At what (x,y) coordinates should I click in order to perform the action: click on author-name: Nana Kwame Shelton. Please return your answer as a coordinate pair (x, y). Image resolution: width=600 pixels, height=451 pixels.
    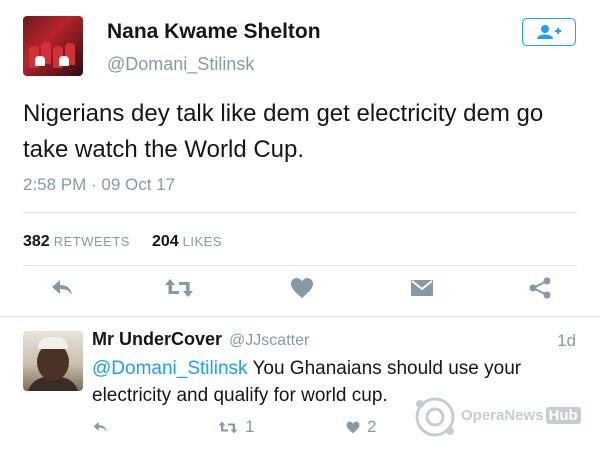
    Looking at the image, I should click on (214, 32).